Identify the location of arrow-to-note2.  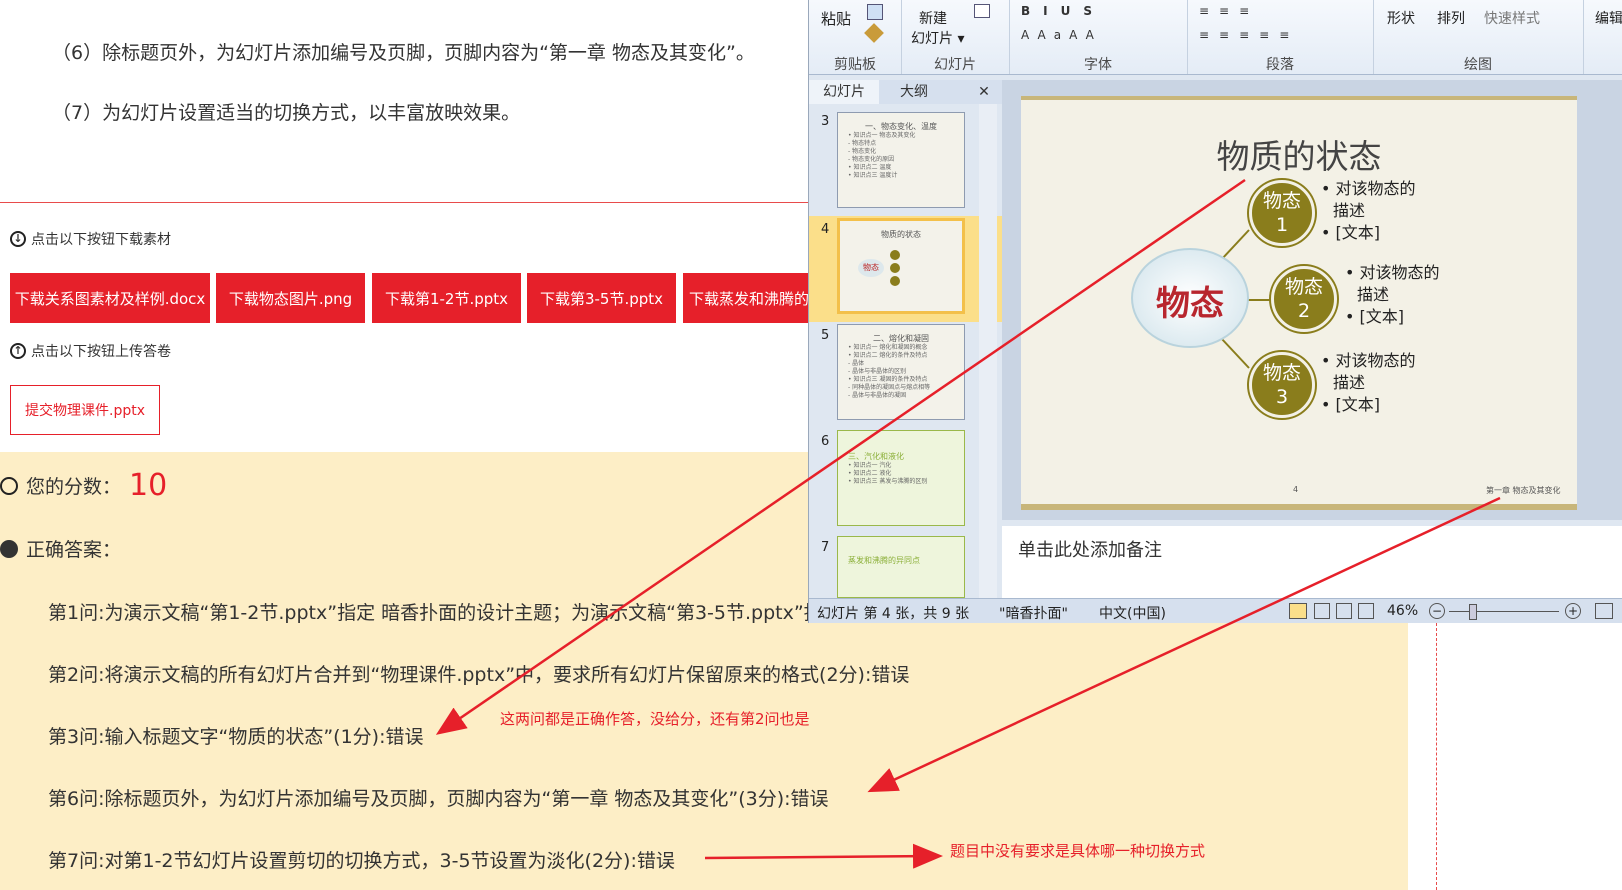
(823, 856).